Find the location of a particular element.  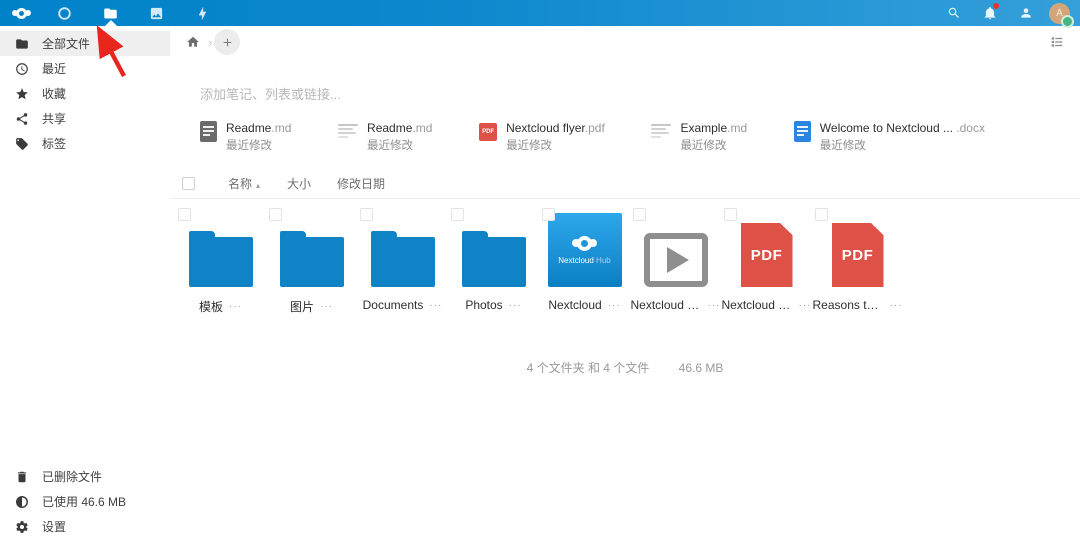

avatar: A is located at coordinates (1061, 15).